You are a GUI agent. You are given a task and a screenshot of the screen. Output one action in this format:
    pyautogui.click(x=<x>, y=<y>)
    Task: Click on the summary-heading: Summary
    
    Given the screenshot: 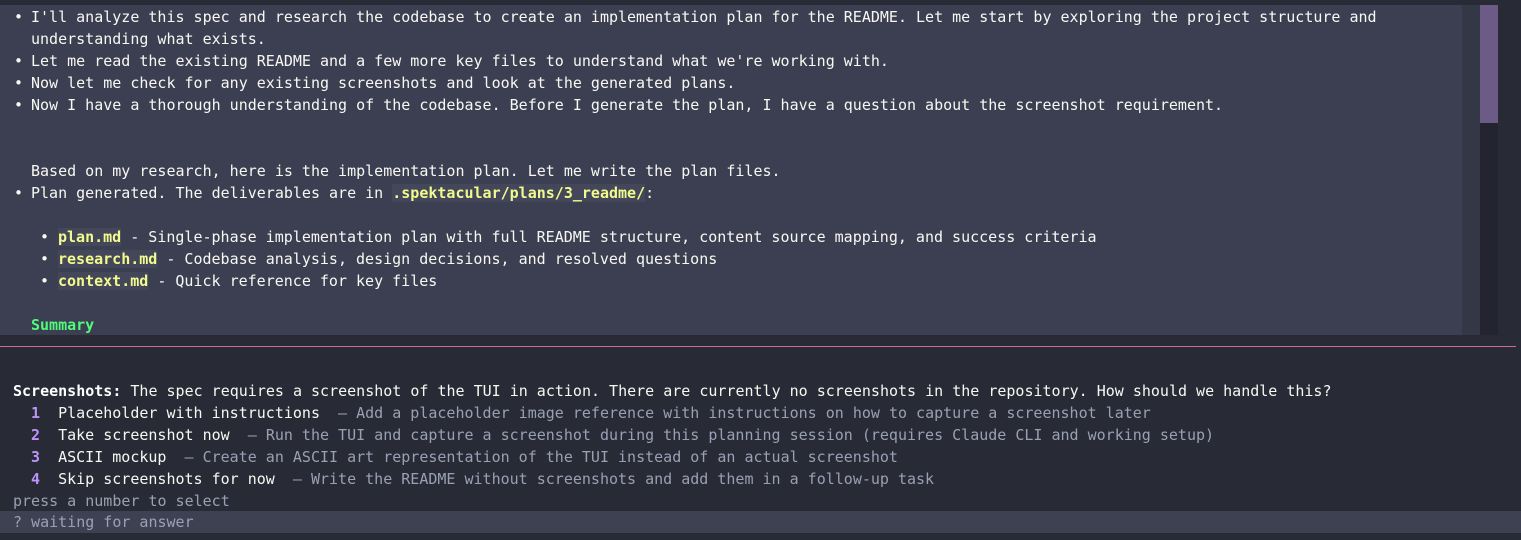 What is the action you would take?
    pyautogui.click(x=63, y=325)
    